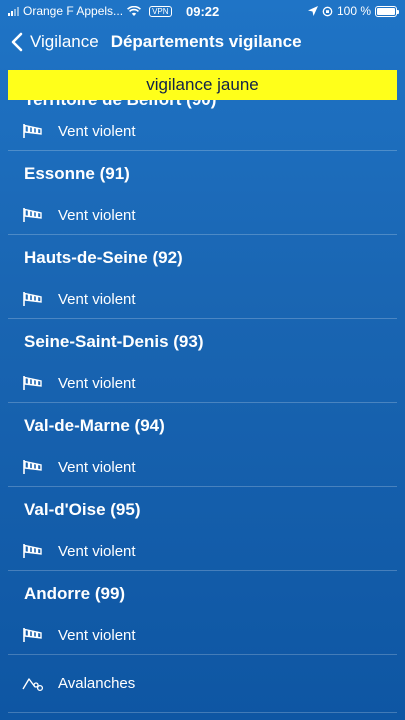  Describe the element at coordinates (202, 613) in the screenshot. I see `department-item: Andorre (99) Vent violent` at that location.